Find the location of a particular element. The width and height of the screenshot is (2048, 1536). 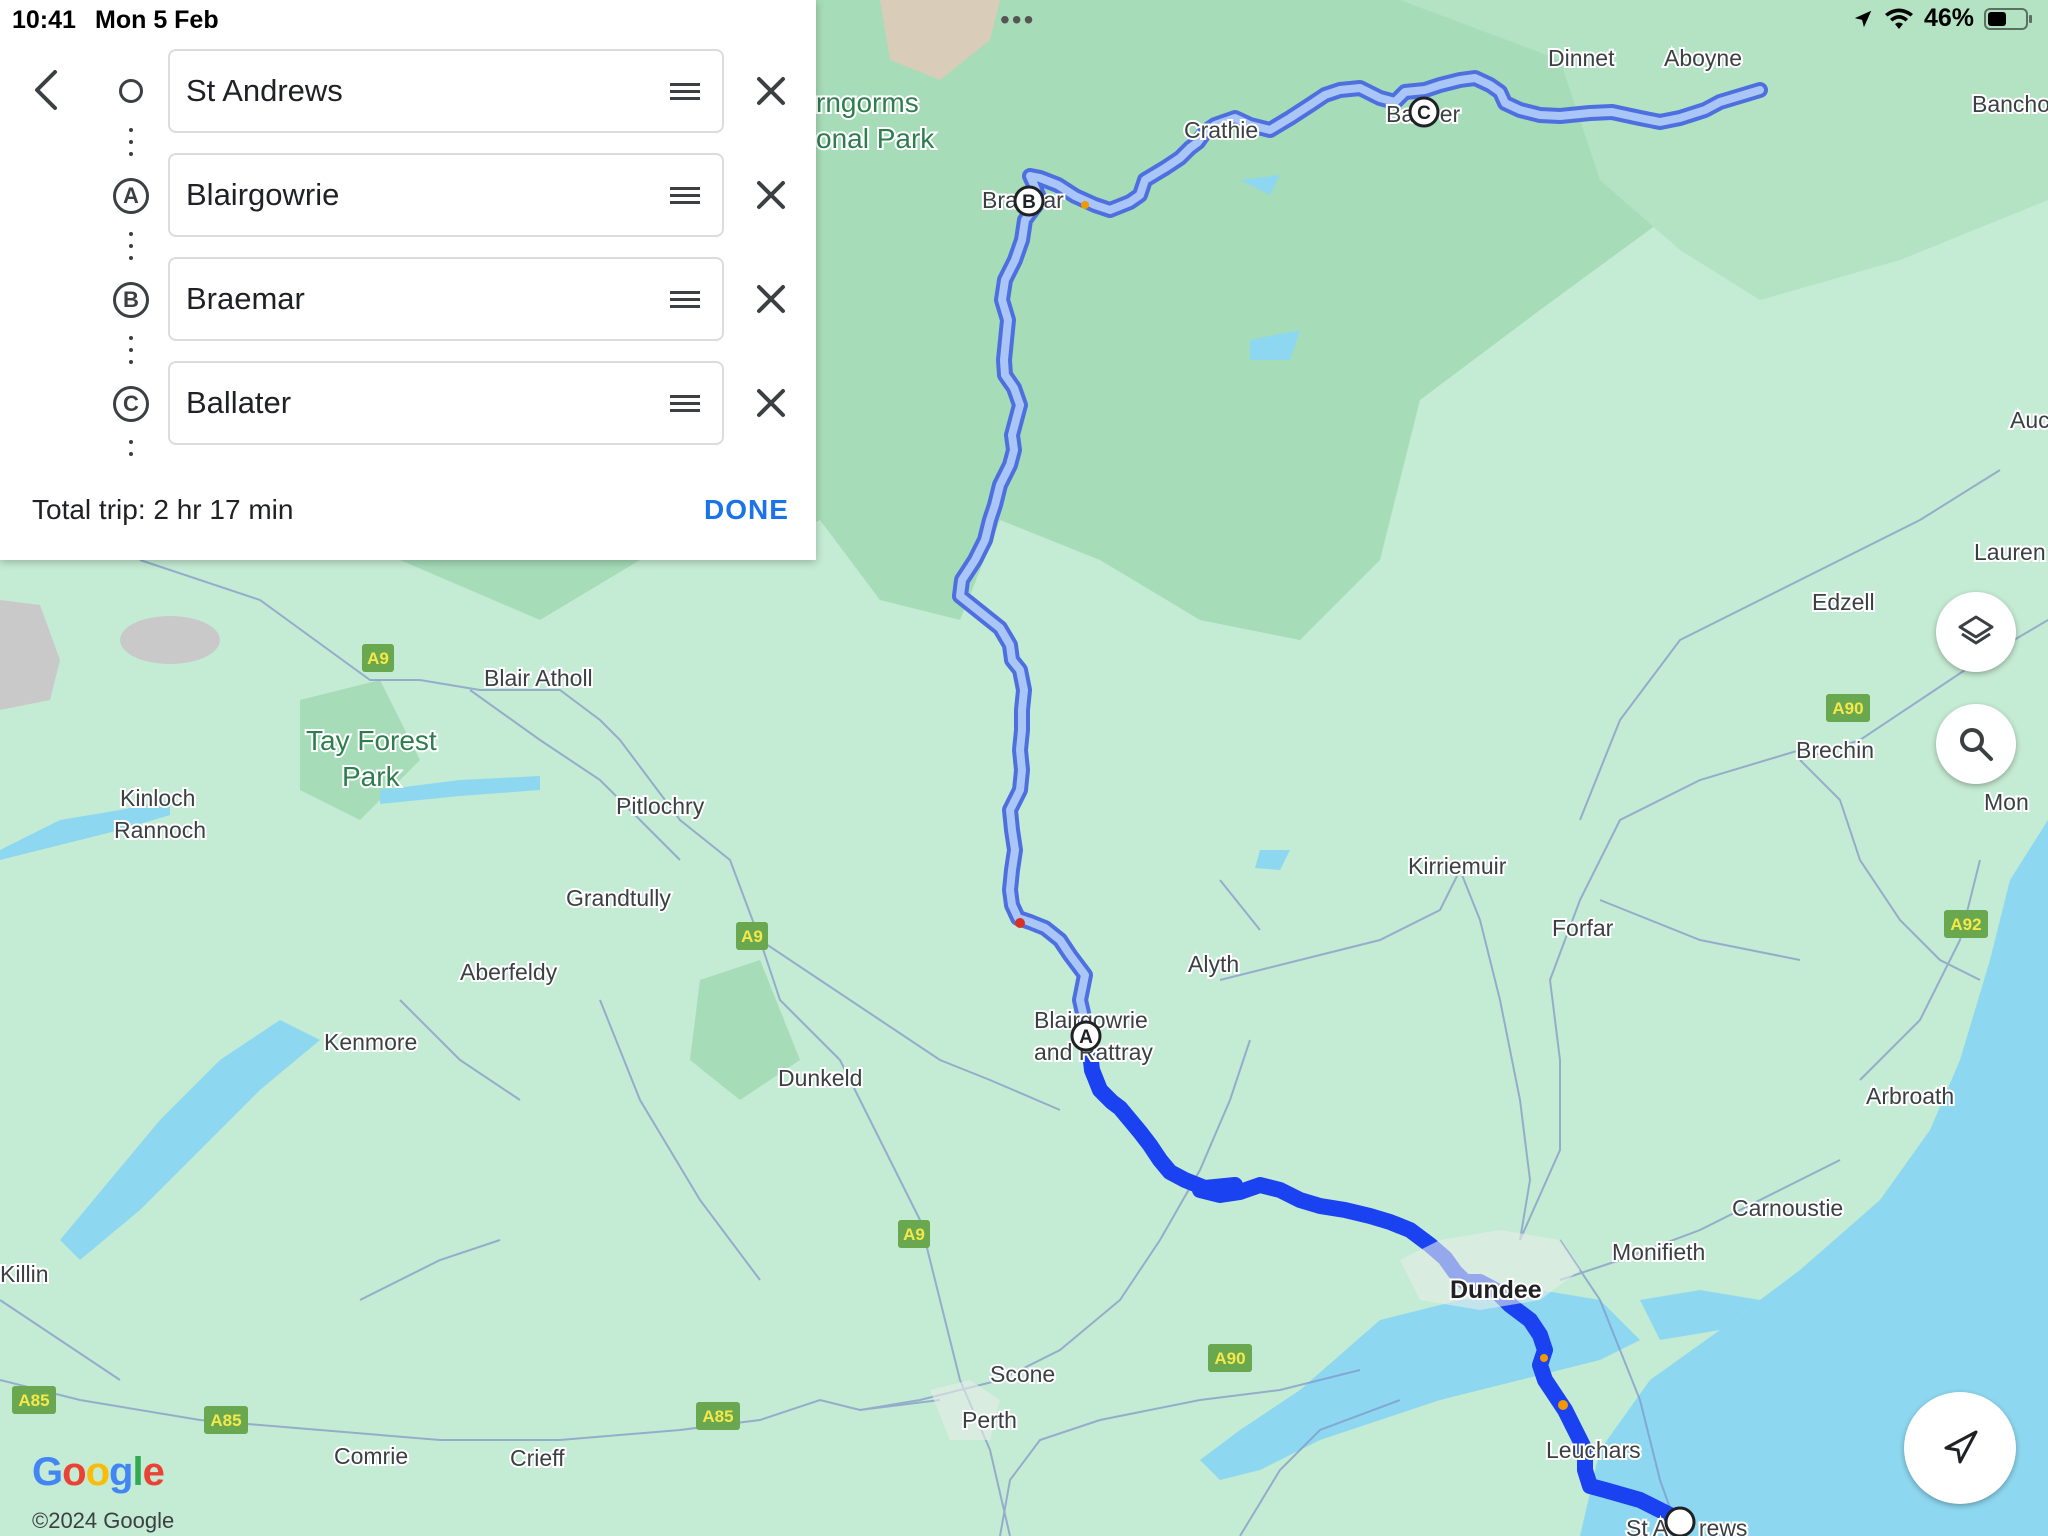

stop-marker-b: B is located at coordinates (131, 300).